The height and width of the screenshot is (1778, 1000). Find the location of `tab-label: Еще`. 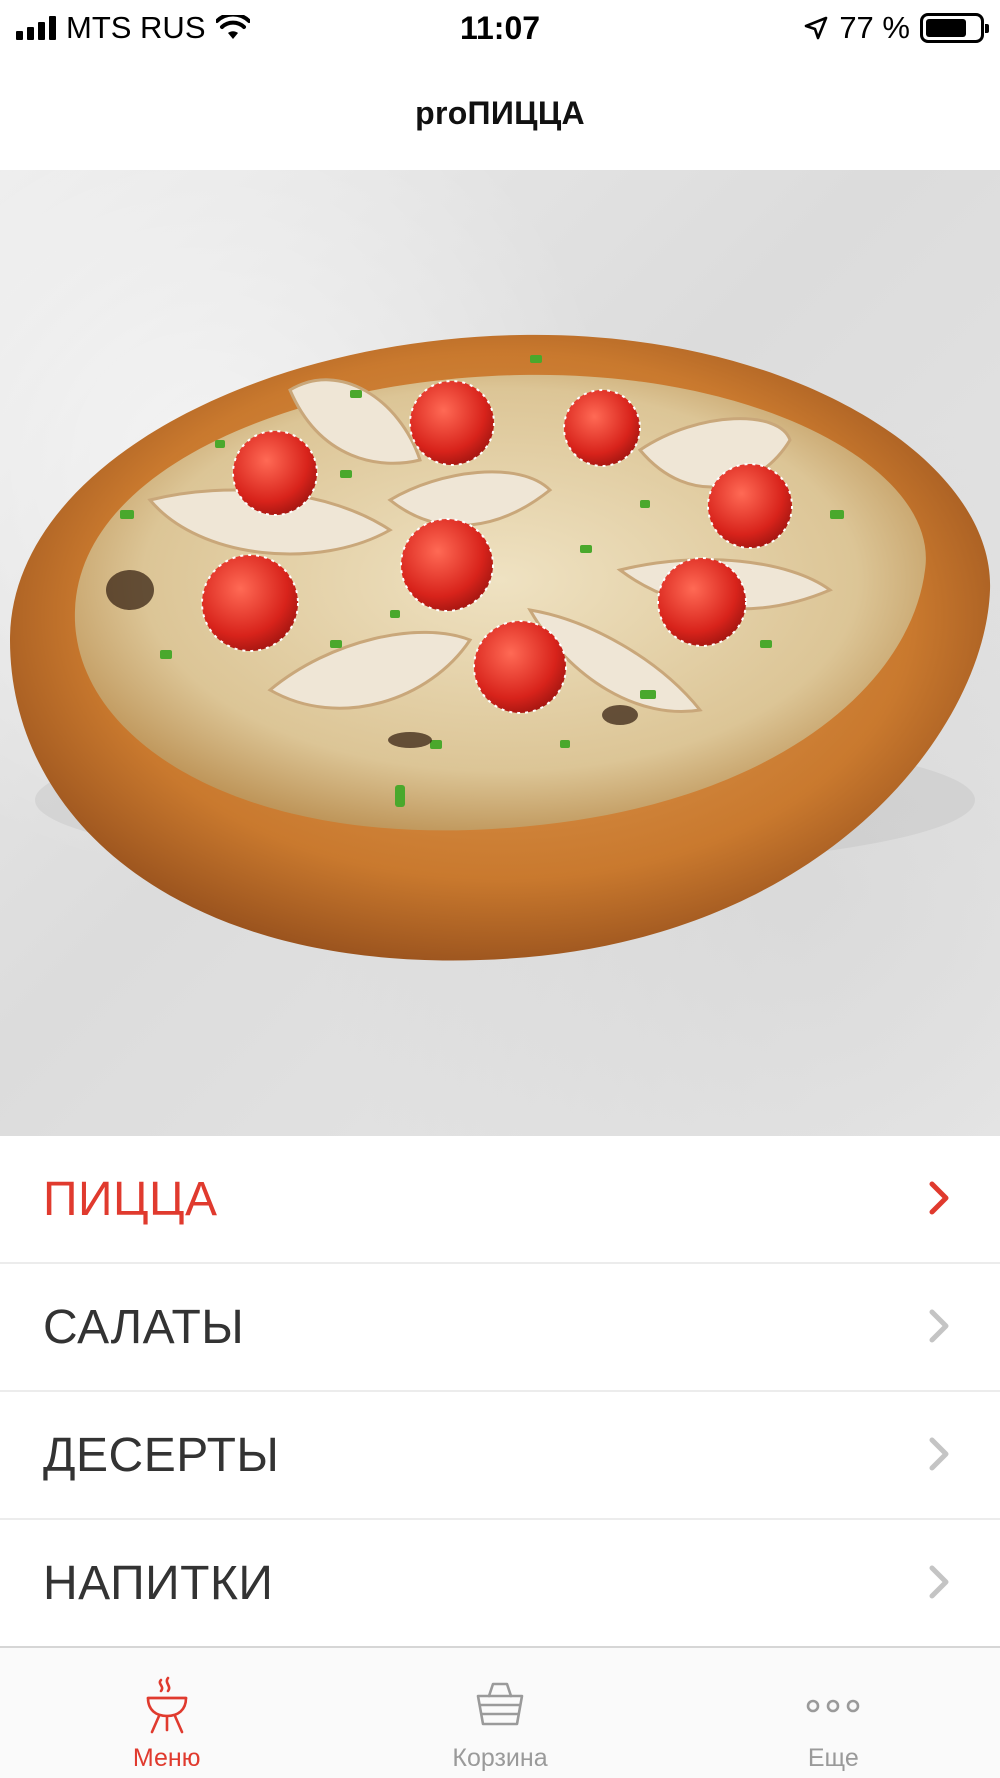

tab-label: Еще is located at coordinates (833, 1758).